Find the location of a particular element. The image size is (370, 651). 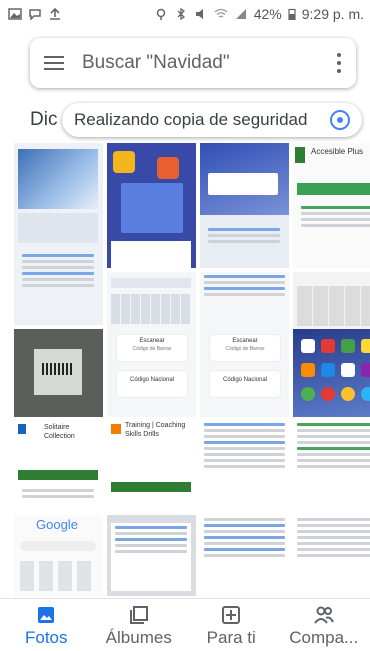

section-date-title: Dic is located at coordinates (44, 119).